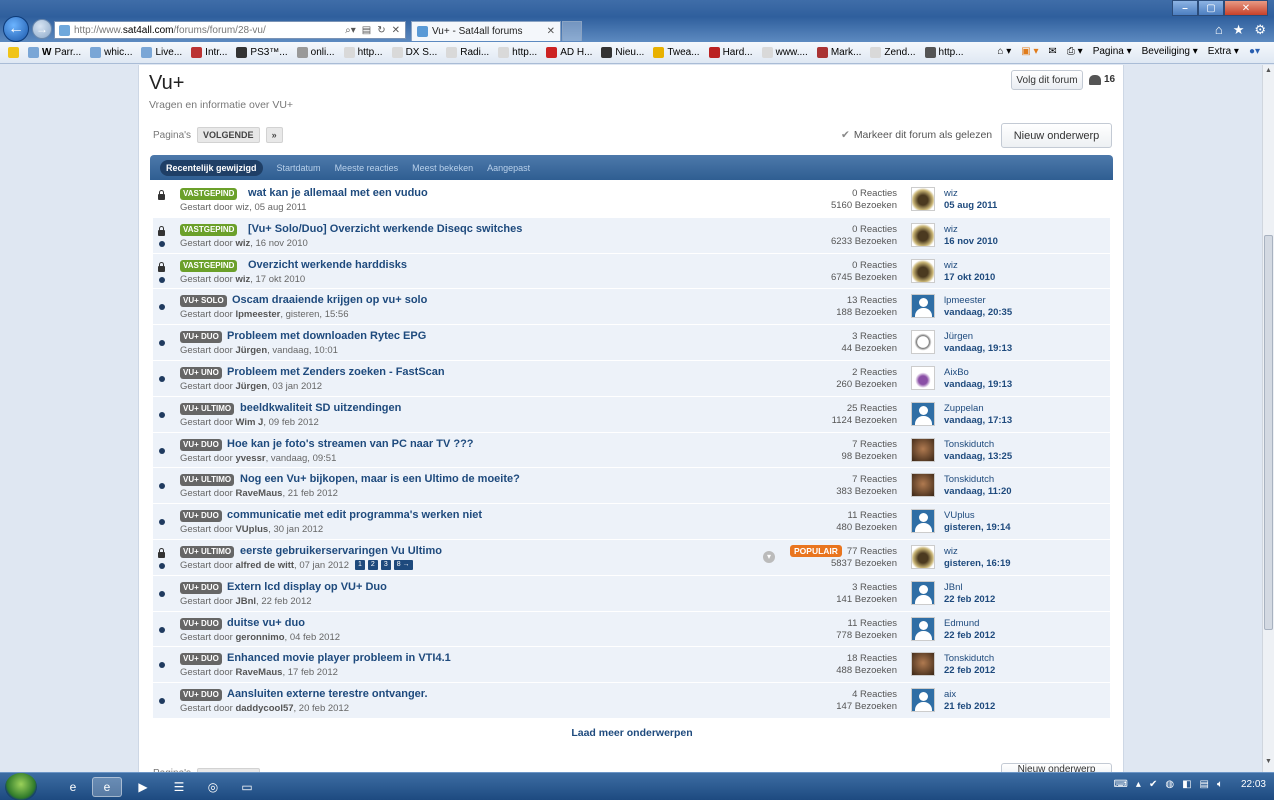 This screenshot has height=800, width=1274. I want to click on topic-title-link: Extern lcd display op VU+ Duo, so click(307, 587).